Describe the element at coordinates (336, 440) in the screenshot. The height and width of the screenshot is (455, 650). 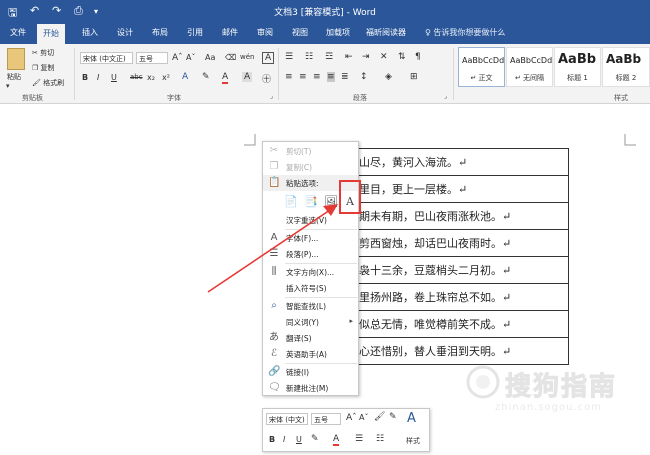
I see `mini-font-color-icon: A` at that location.